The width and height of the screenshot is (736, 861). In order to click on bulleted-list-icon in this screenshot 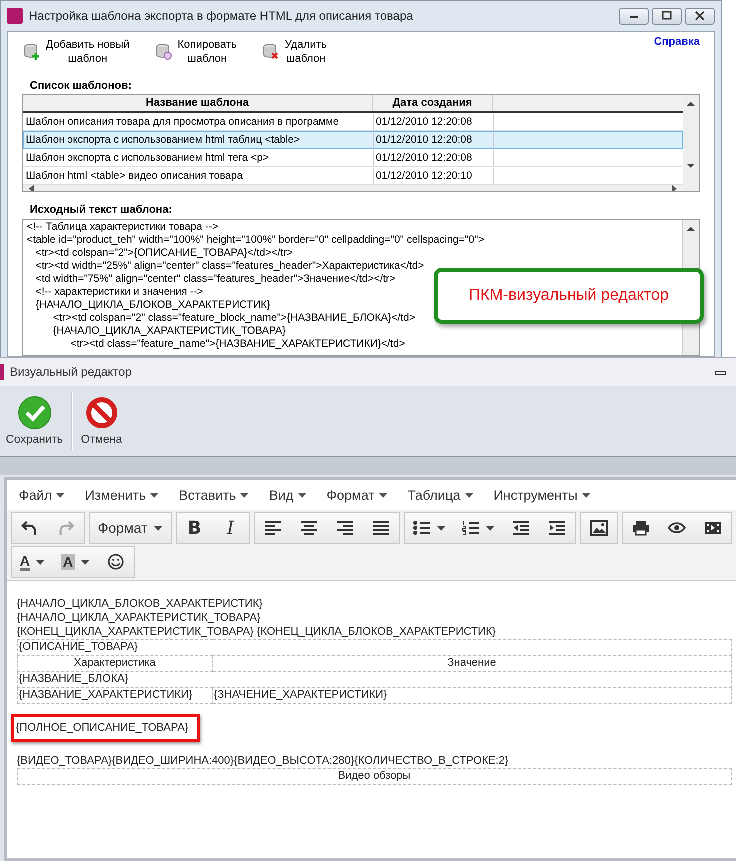, I will do `click(421, 528)`.